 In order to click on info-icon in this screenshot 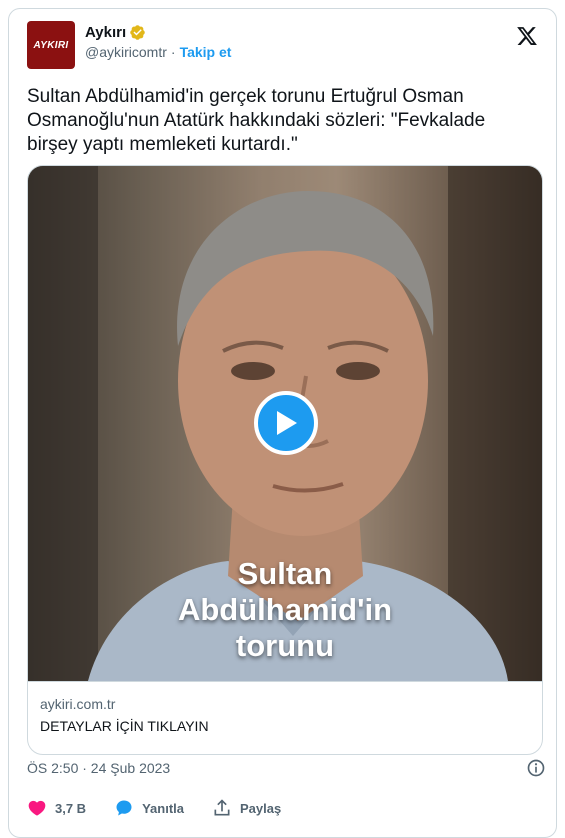, I will do `click(536, 768)`.